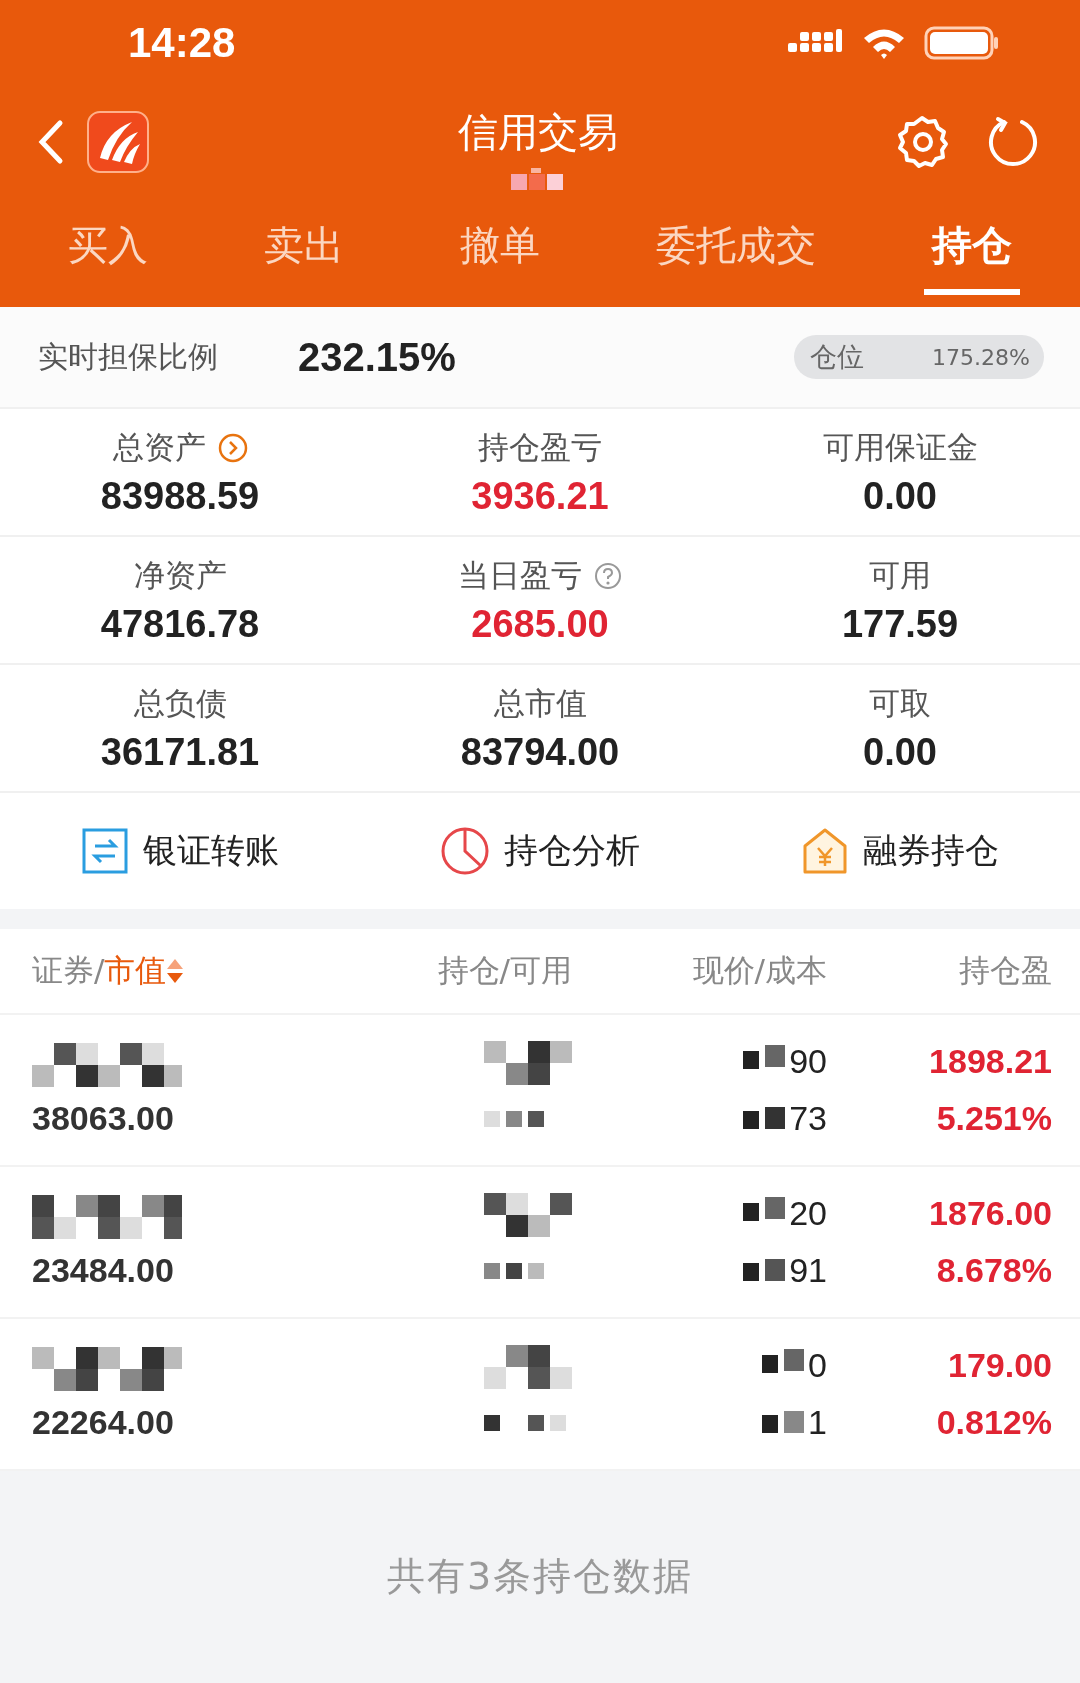 This screenshot has height=1683, width=1080. I want to click on cost-price: 1, so click(817, 1422).